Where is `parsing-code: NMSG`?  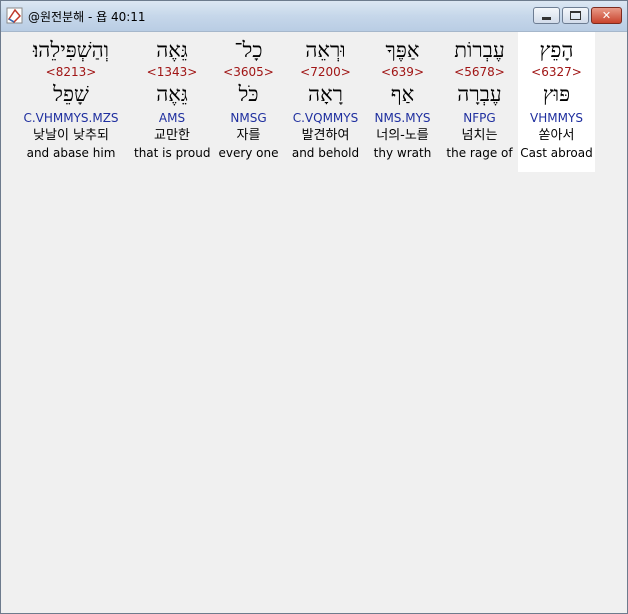
parsing-code: NMSG is located at coordinates (248, 118).